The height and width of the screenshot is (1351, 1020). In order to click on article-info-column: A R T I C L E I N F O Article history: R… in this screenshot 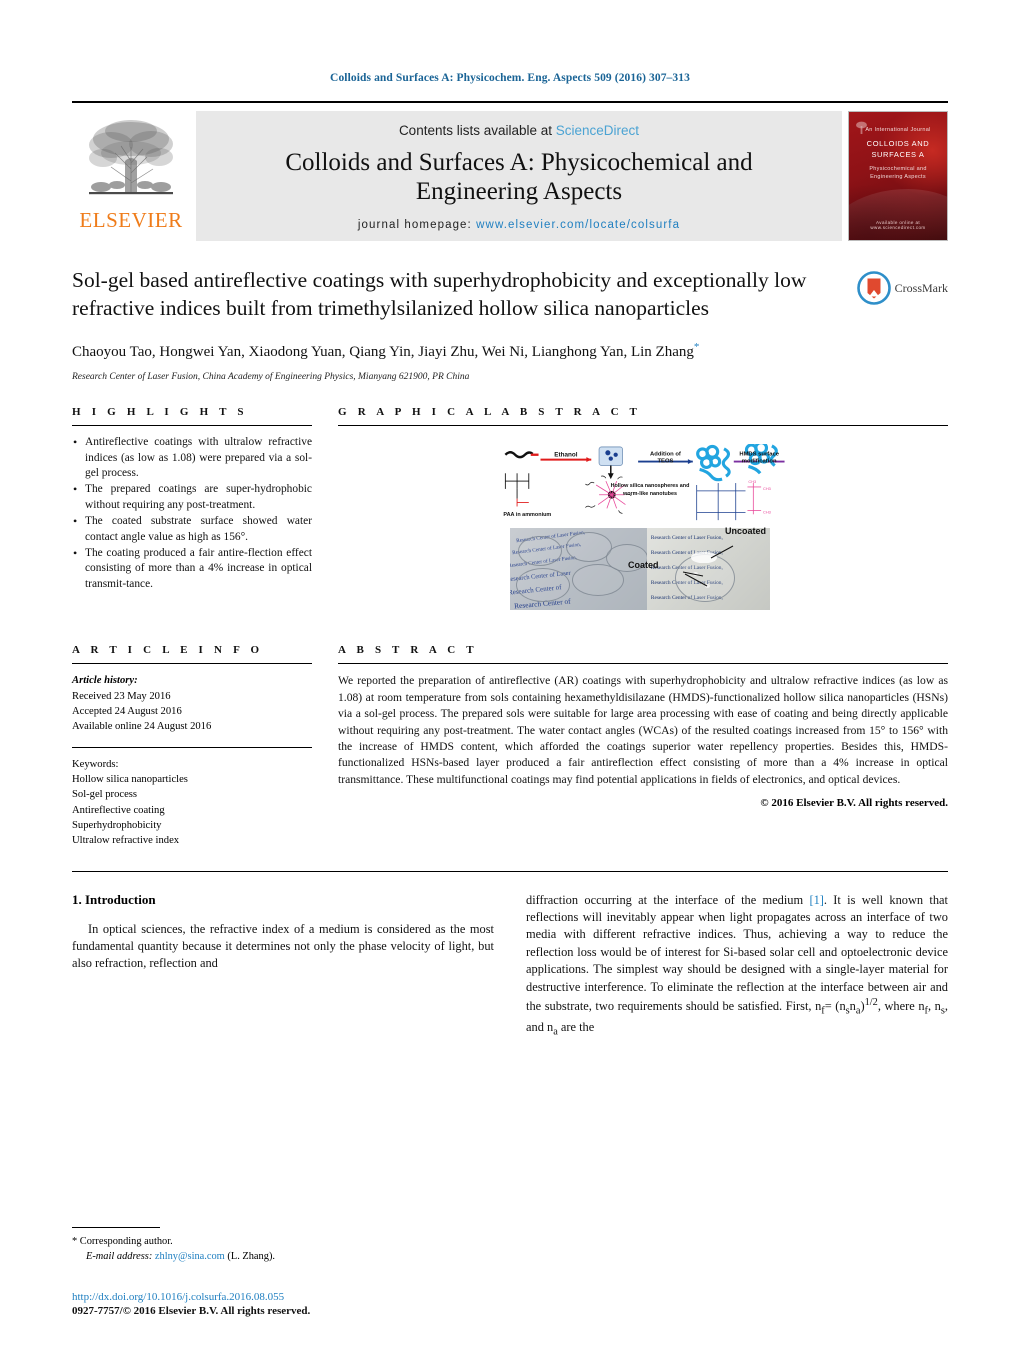, I will do `click(192, 746)`.